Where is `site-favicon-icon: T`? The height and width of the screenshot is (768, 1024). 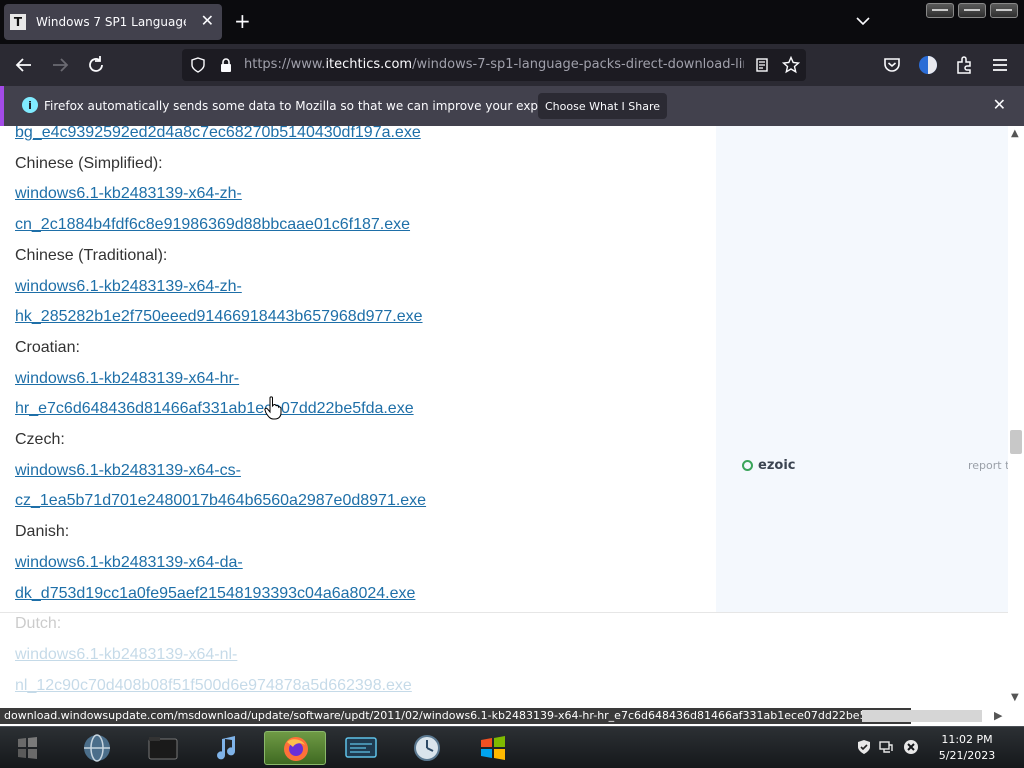
site-favicon-icon: T is located at coordinates (18, 22).